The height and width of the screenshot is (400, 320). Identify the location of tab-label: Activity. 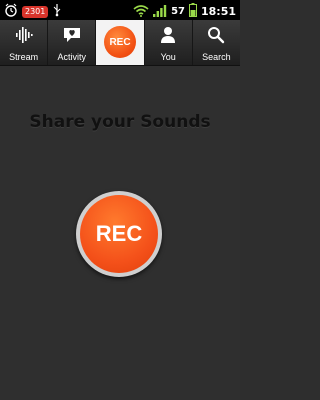
(72, 57).